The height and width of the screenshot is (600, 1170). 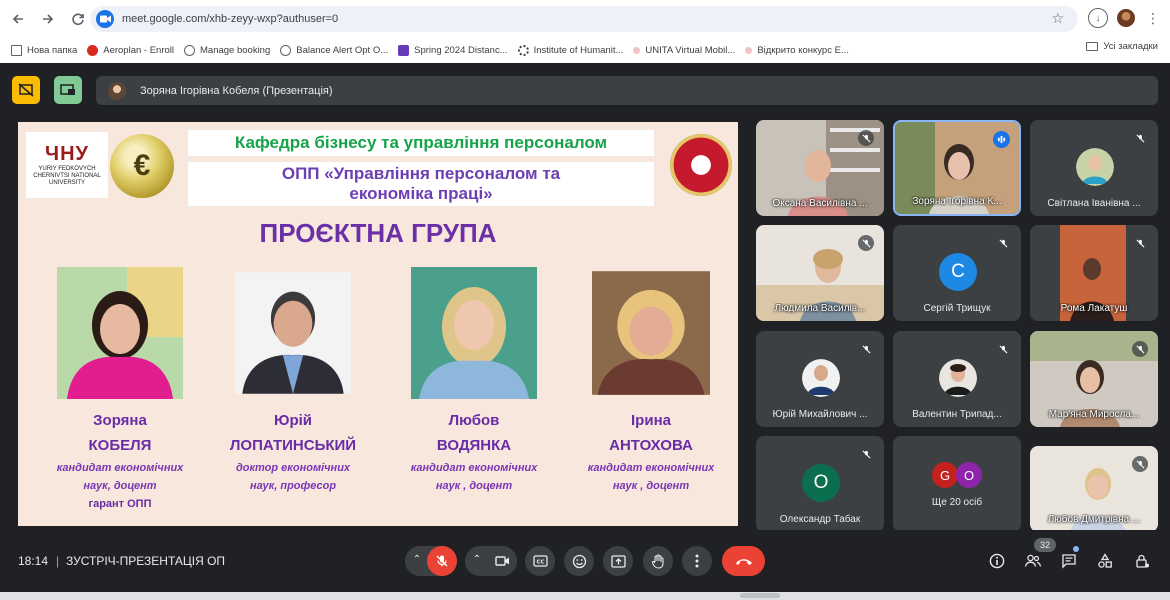 I want to click on chat-icon, so click(x=1069, y=561).